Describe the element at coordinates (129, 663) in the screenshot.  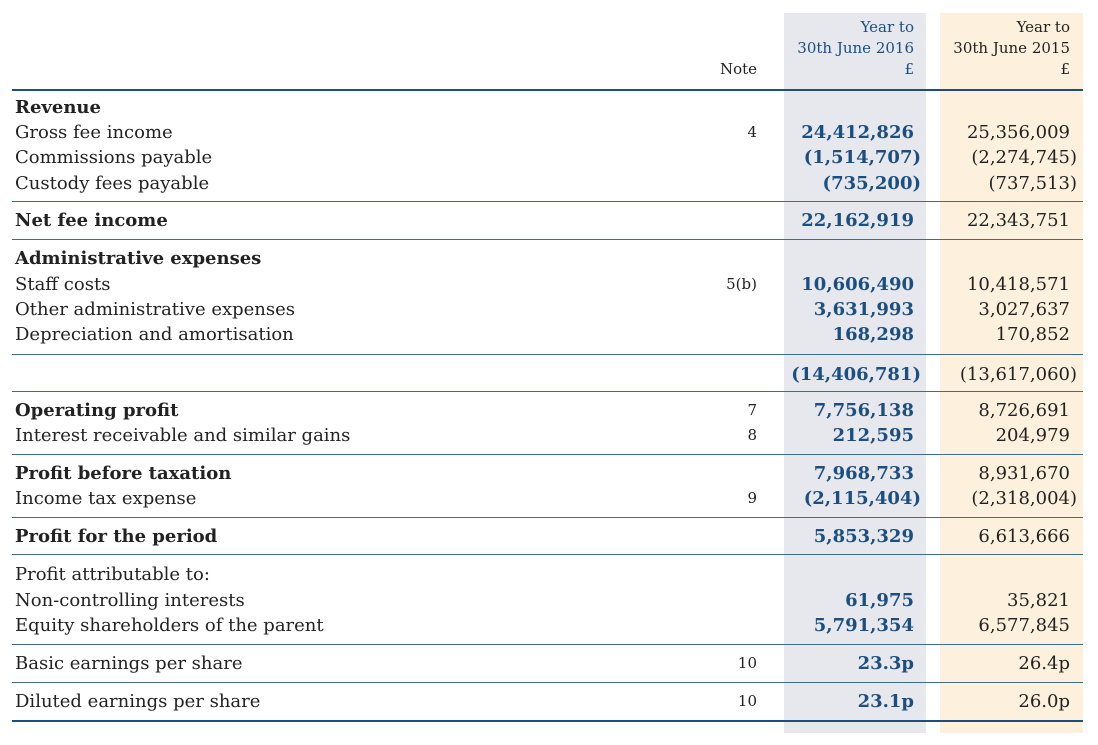
I see `row-label: Basic earnings per share` at that location.